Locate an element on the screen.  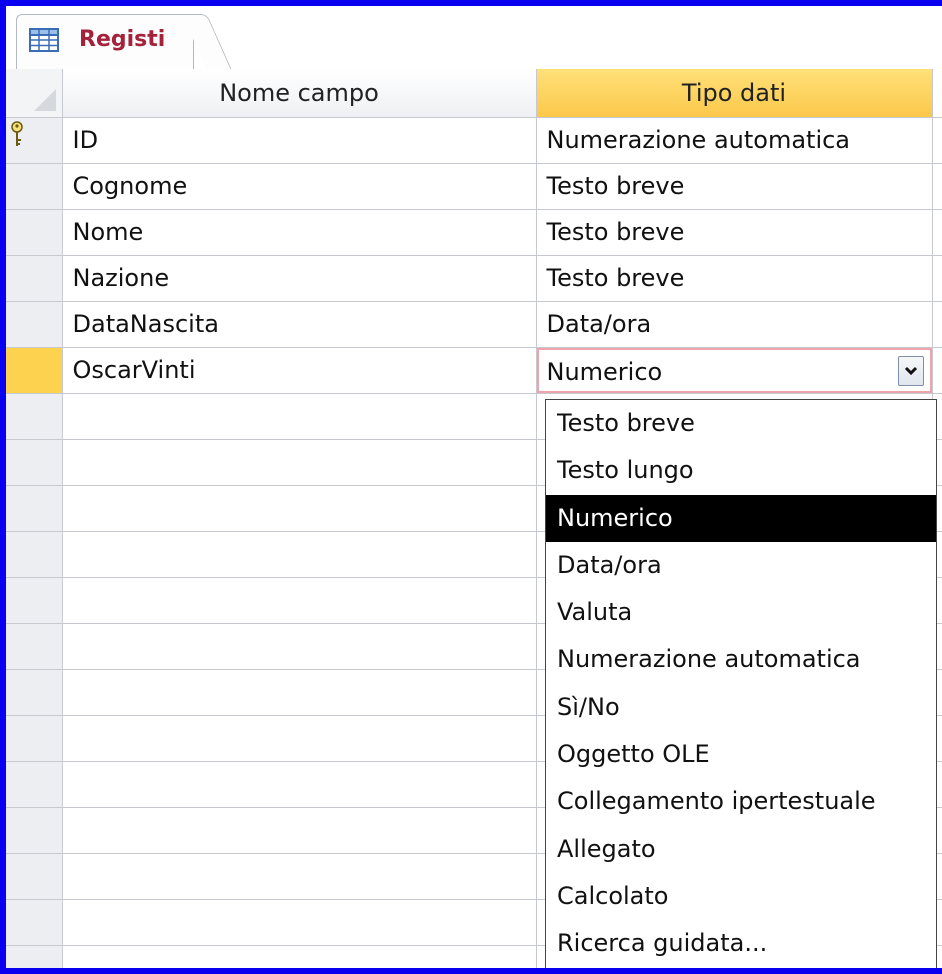
data-type-combobox: Numerico is located at coordinates (733, 369).